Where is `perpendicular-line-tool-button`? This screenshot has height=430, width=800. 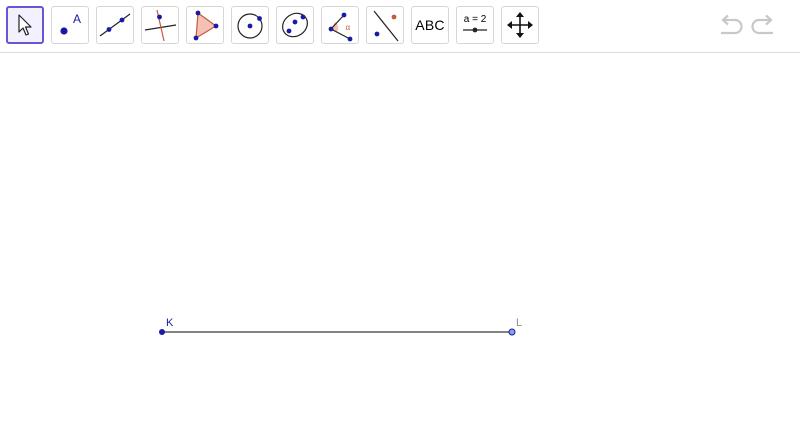 perpendicular-line-tool-button is located at coordinates (160, 25).